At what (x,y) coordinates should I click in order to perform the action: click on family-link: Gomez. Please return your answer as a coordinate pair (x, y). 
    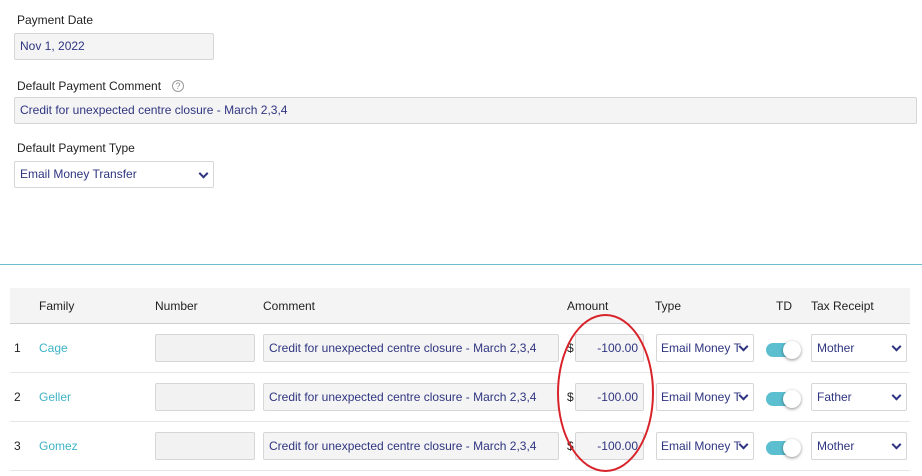
    Looking at the image, I should click on (58, 446).